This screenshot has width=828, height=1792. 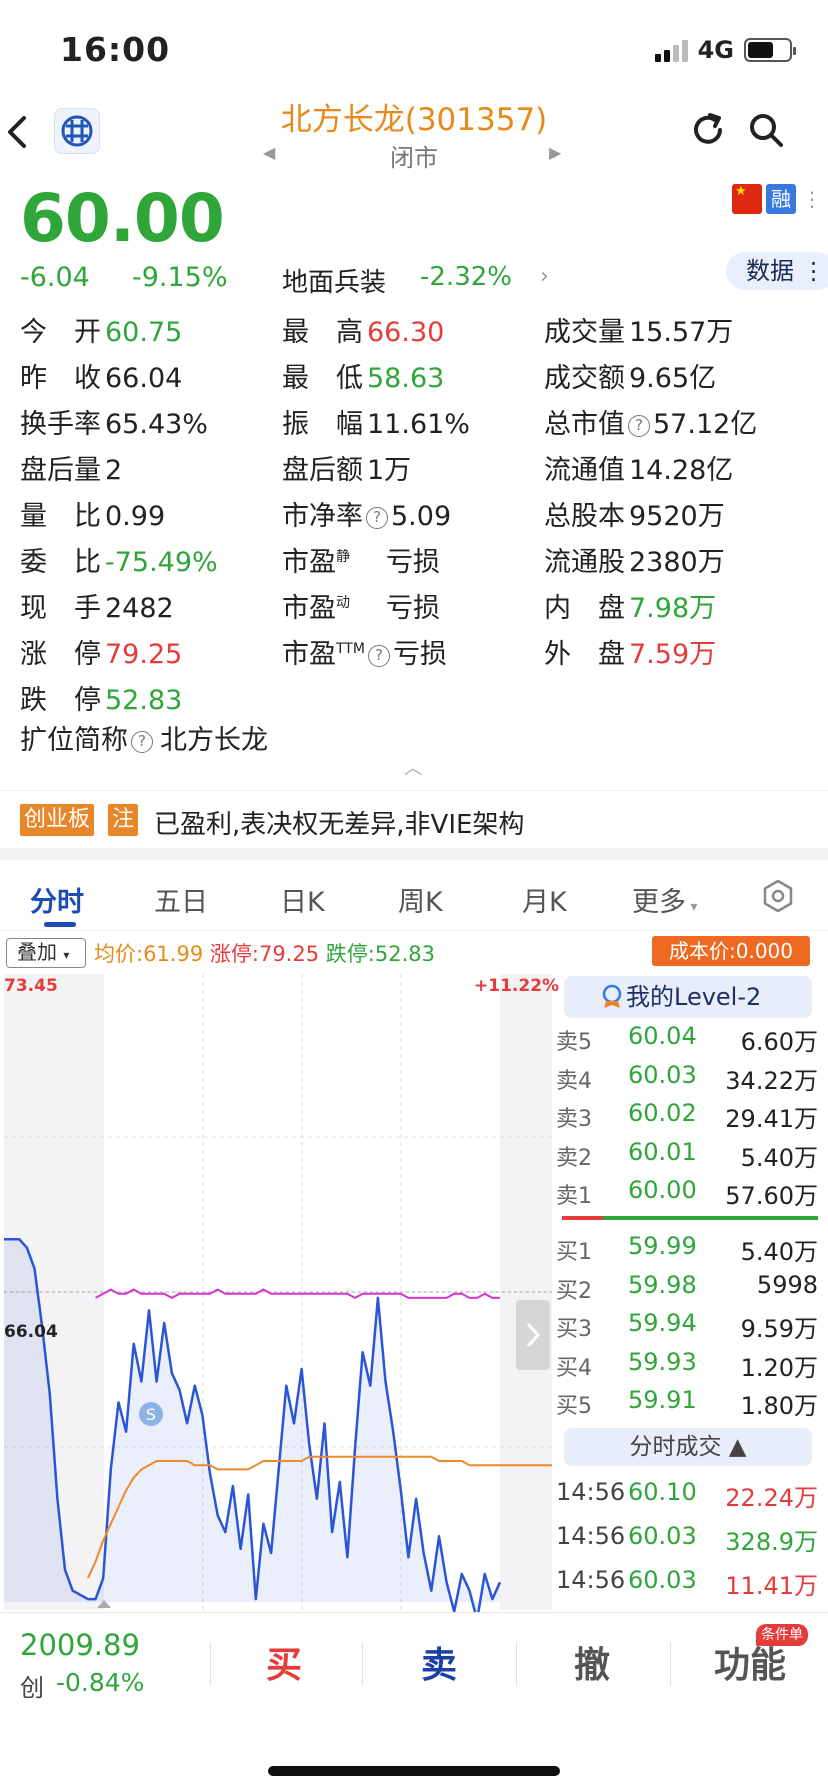 I want to click on tick-price: 60.10, so click(x=662, y=1492).